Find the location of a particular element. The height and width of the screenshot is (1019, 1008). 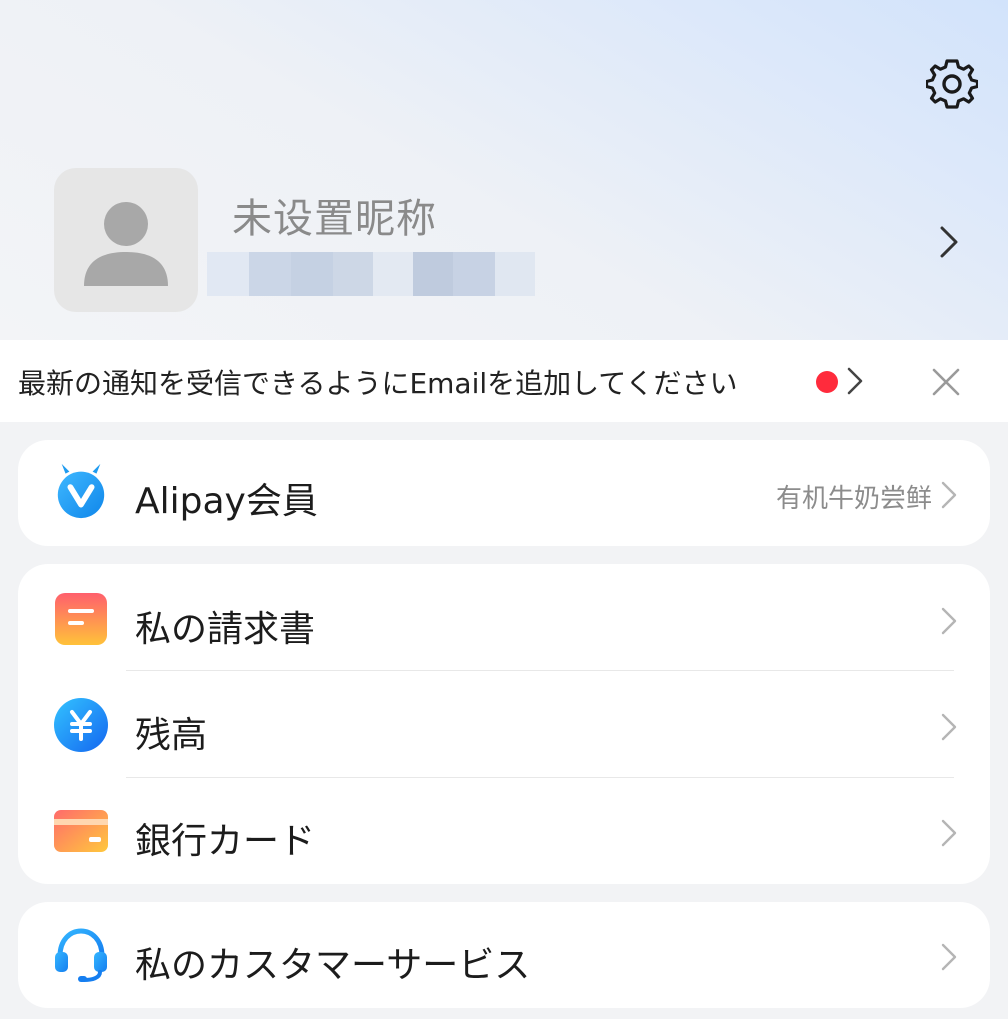

service-card: 私のカスタマーサービス is located at coordinates (504, 955).